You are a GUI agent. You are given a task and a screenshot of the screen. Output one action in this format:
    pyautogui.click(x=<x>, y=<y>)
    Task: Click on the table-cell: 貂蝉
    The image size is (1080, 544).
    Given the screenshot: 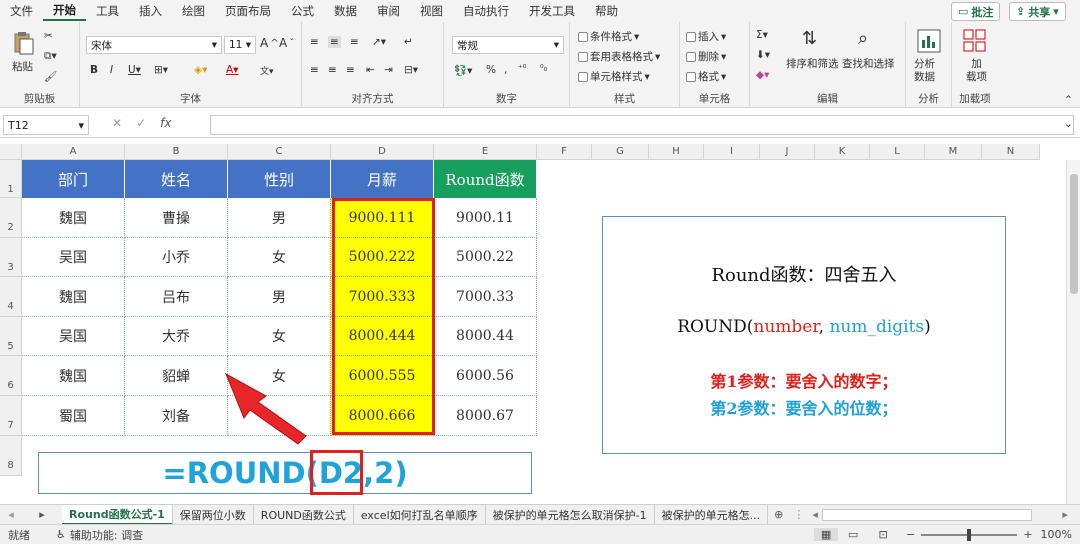 What is the action you would take?
    pyautogui.click(x=176, y=376)
    